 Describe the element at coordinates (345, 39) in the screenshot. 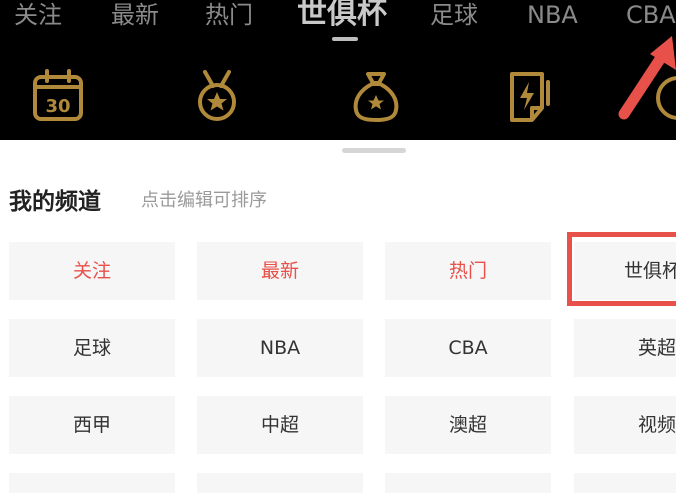

I see `active-tab-indicator` at that location.